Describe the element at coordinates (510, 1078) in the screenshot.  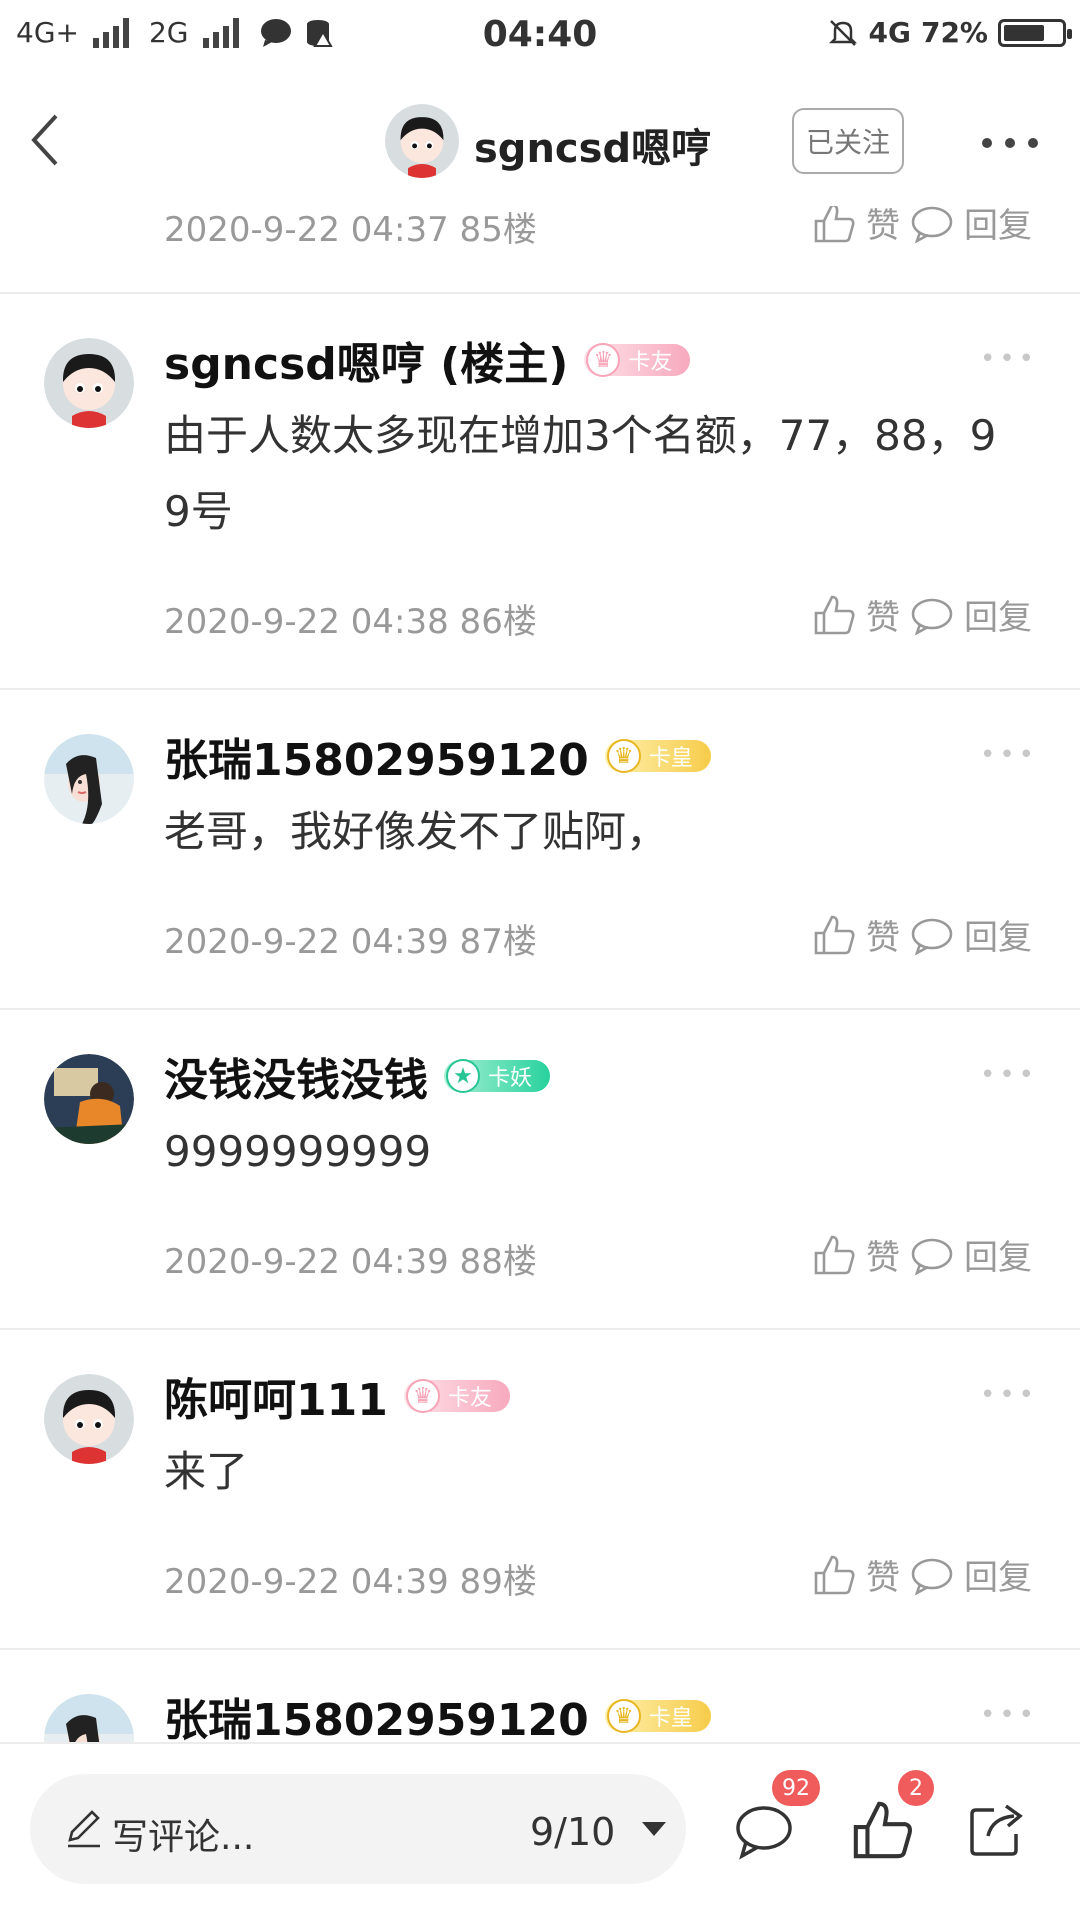
I see `badge-label: 卡妖` at that location.